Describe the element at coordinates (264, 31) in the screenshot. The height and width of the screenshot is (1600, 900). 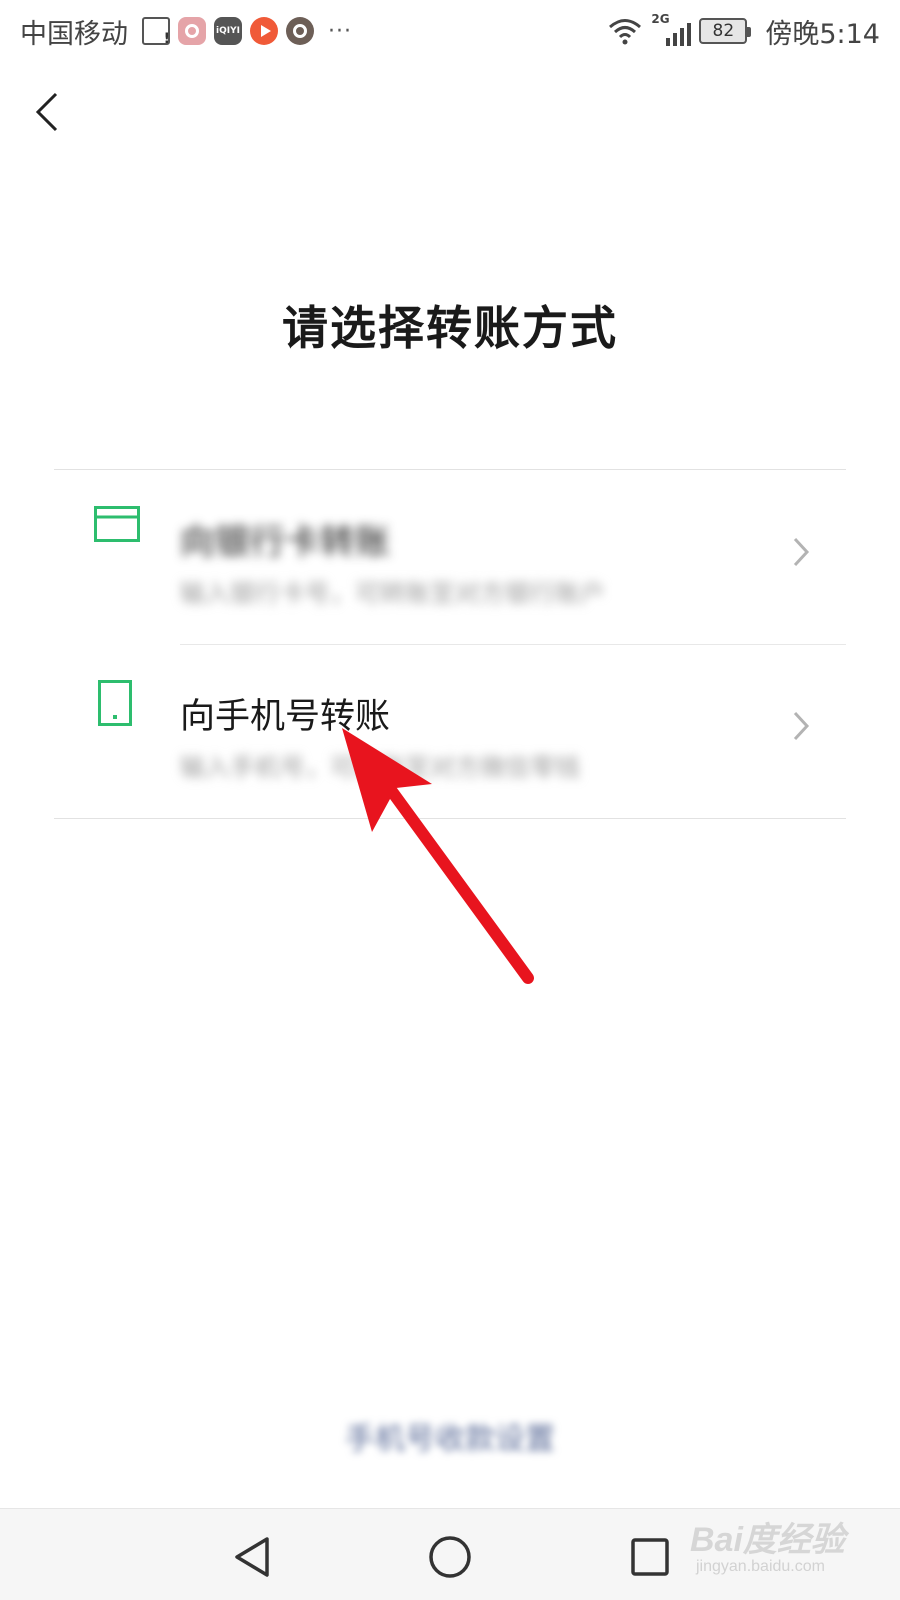
I see `play-app-icon` at that location.